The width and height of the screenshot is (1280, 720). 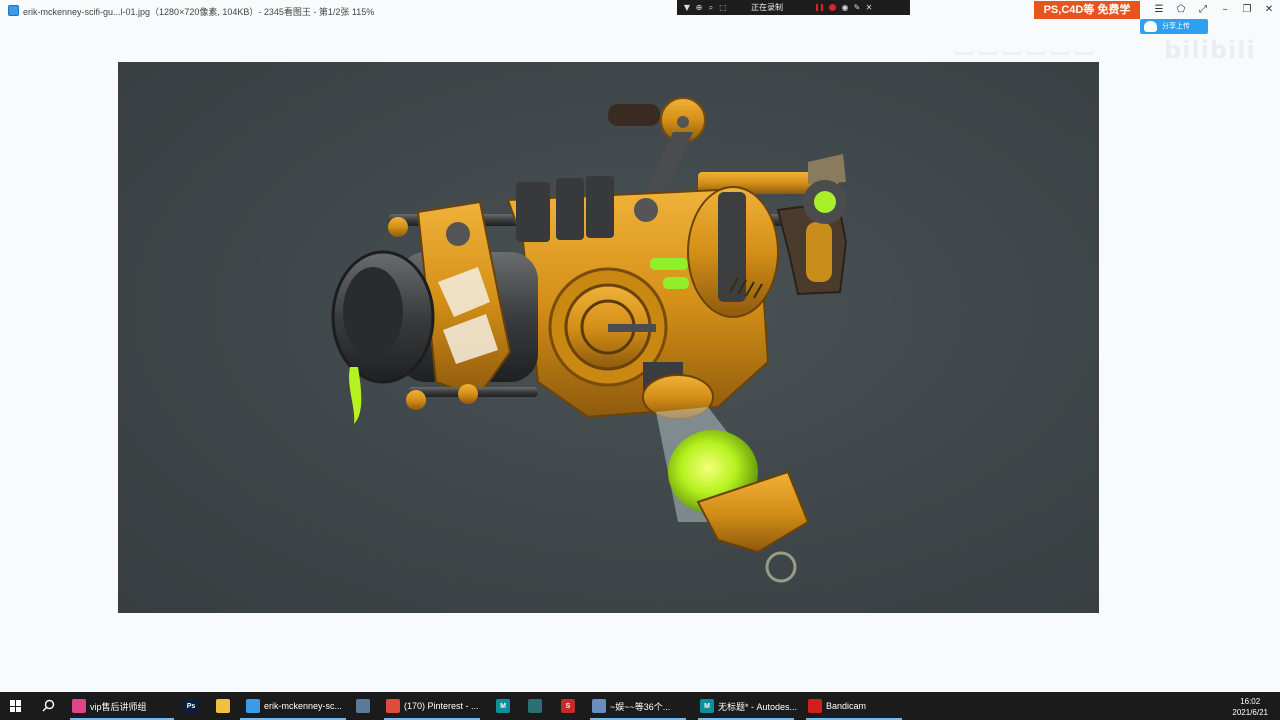 What do you see at coordinates (845, 7) in the screenshot?
I see `camera-icon: ◉` at bounding box center [845, 7].